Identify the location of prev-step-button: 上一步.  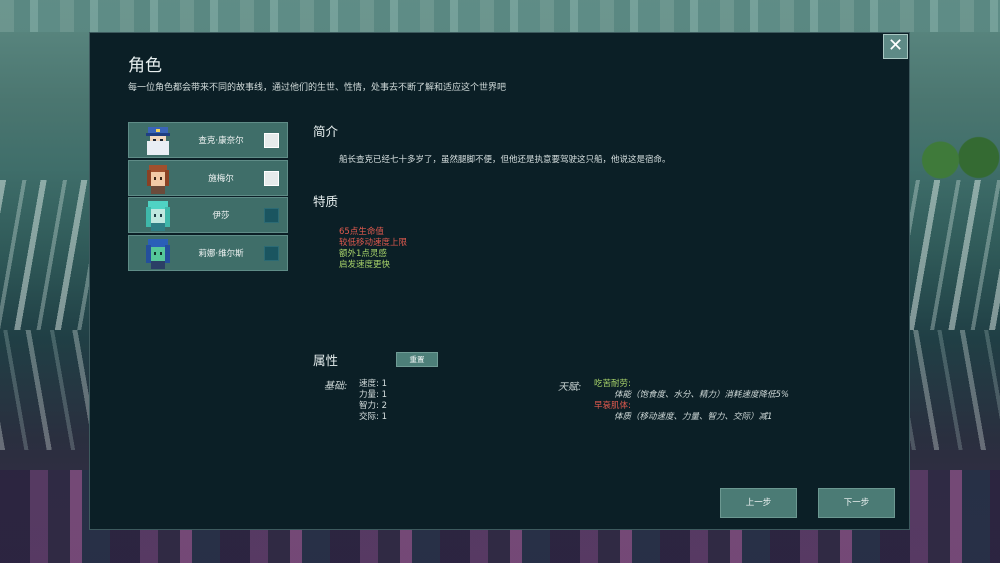
(758, 503).